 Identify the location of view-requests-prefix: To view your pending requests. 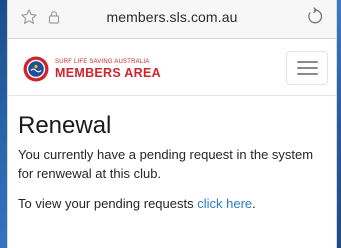
(108, 203).